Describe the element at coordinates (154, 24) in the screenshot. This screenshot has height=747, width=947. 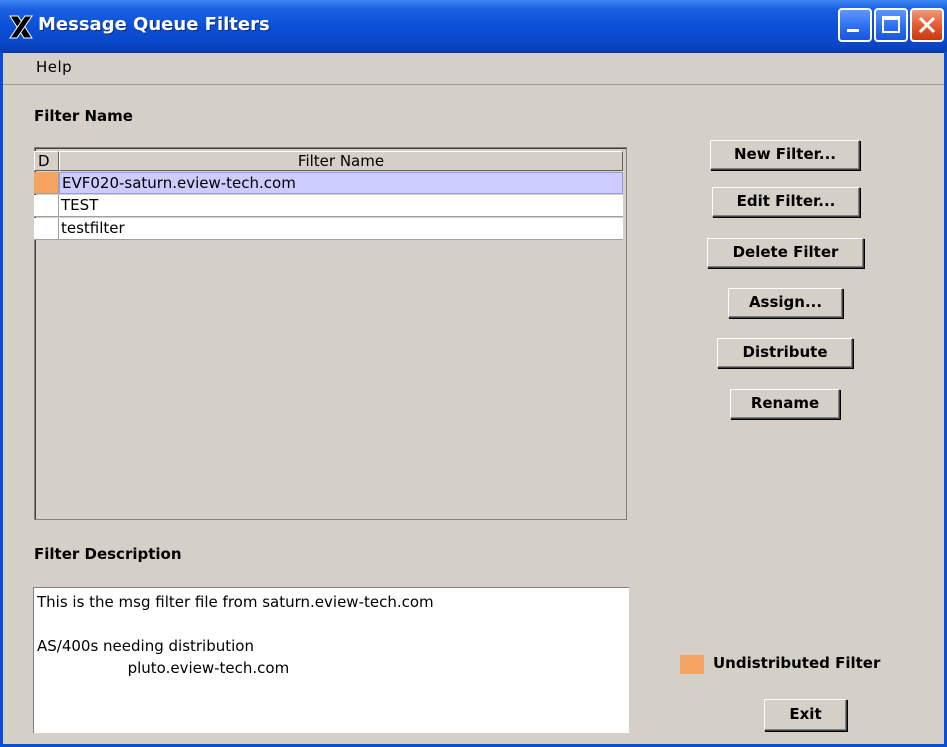
I see `window-title: Message Queue Filters` at that location.